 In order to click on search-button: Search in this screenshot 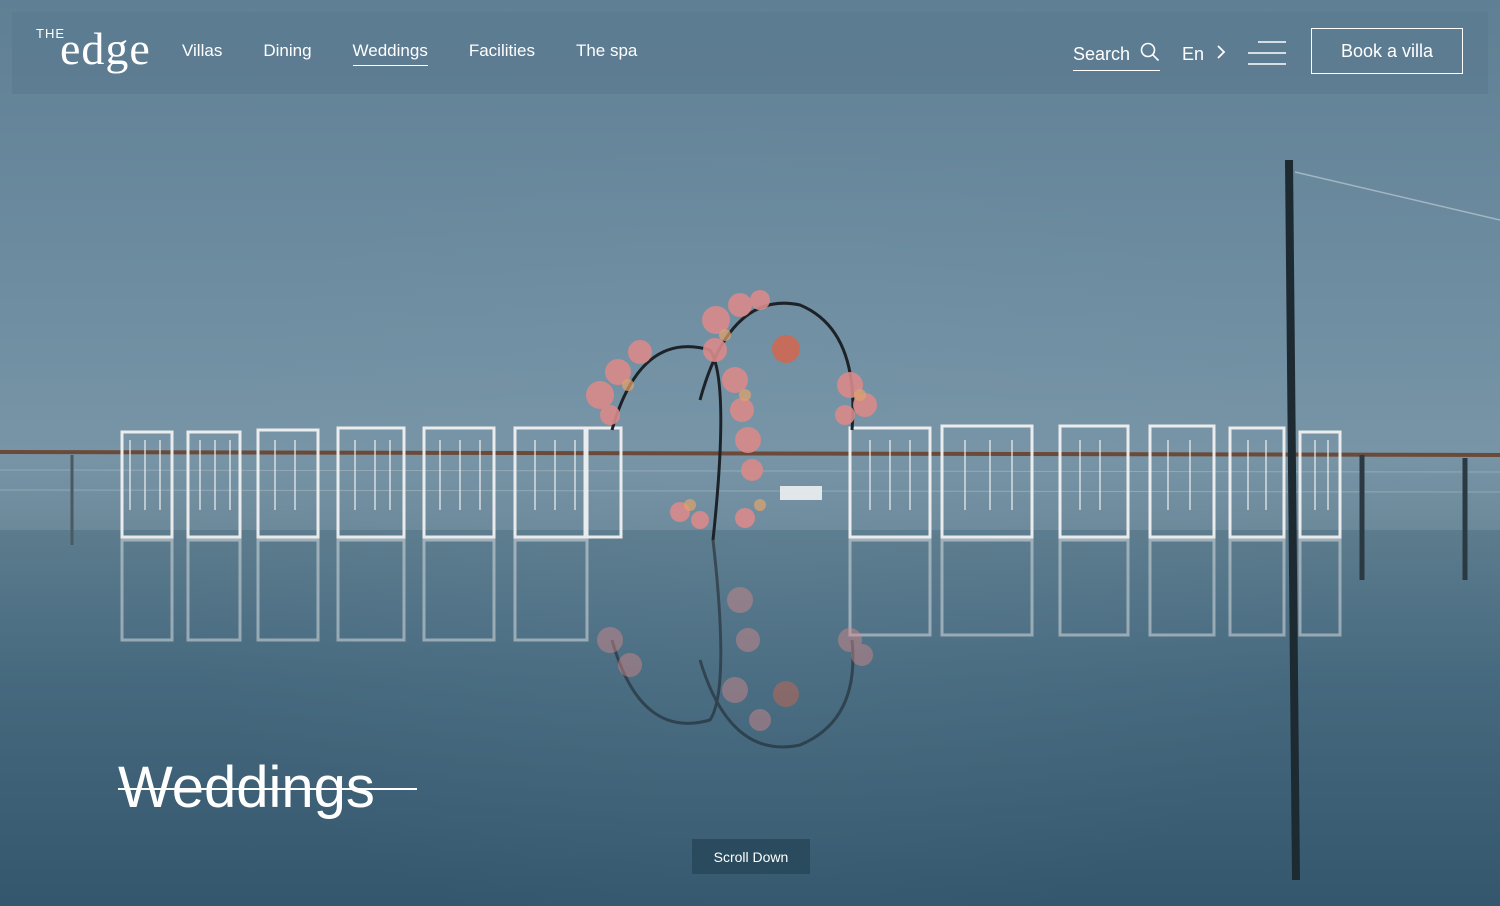, I will do `click(1117, 55)`.